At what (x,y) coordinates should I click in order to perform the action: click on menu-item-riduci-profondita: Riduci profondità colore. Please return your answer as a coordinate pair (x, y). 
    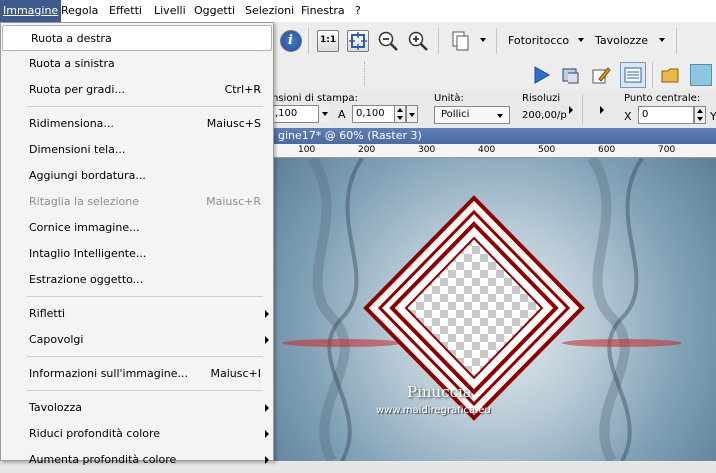
    Looking at the image, I should click on (137, 434).